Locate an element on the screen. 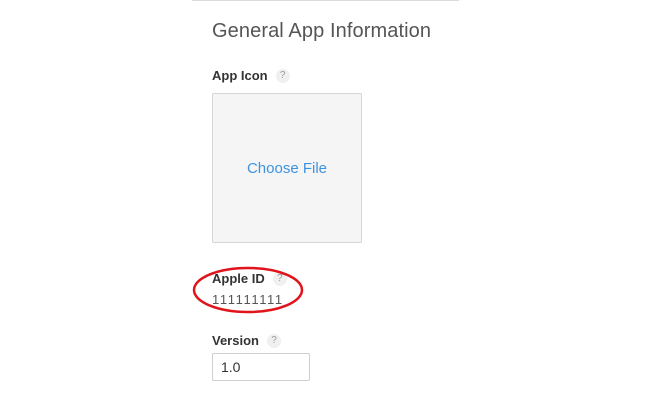 The width and height of the screenshot is (650, 401). apple-id-value: 111111111 is located at coordinates (248, 299).